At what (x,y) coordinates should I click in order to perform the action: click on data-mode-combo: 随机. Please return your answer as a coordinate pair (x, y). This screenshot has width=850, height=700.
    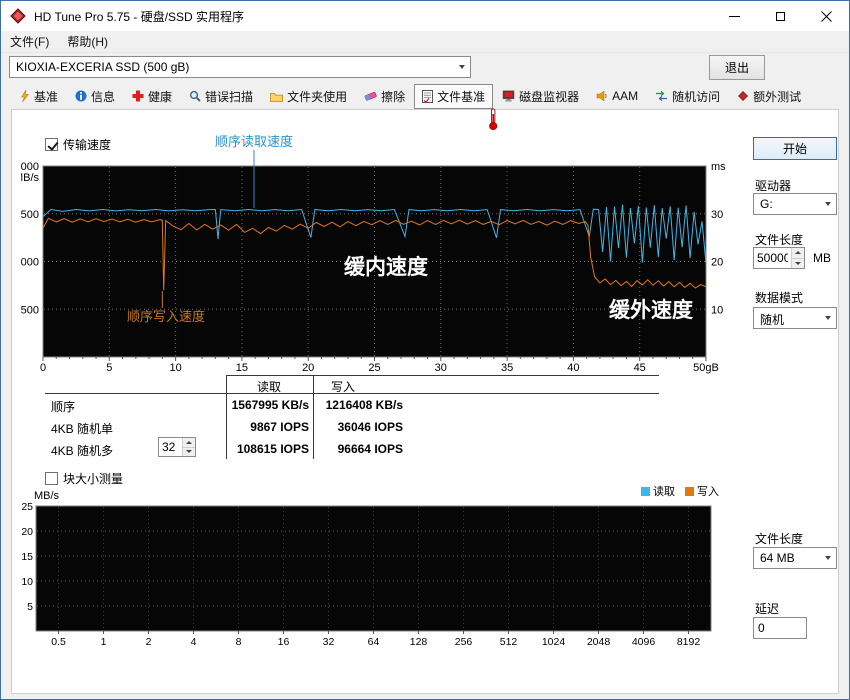
    Looking at the image, I should click on (795, 318).